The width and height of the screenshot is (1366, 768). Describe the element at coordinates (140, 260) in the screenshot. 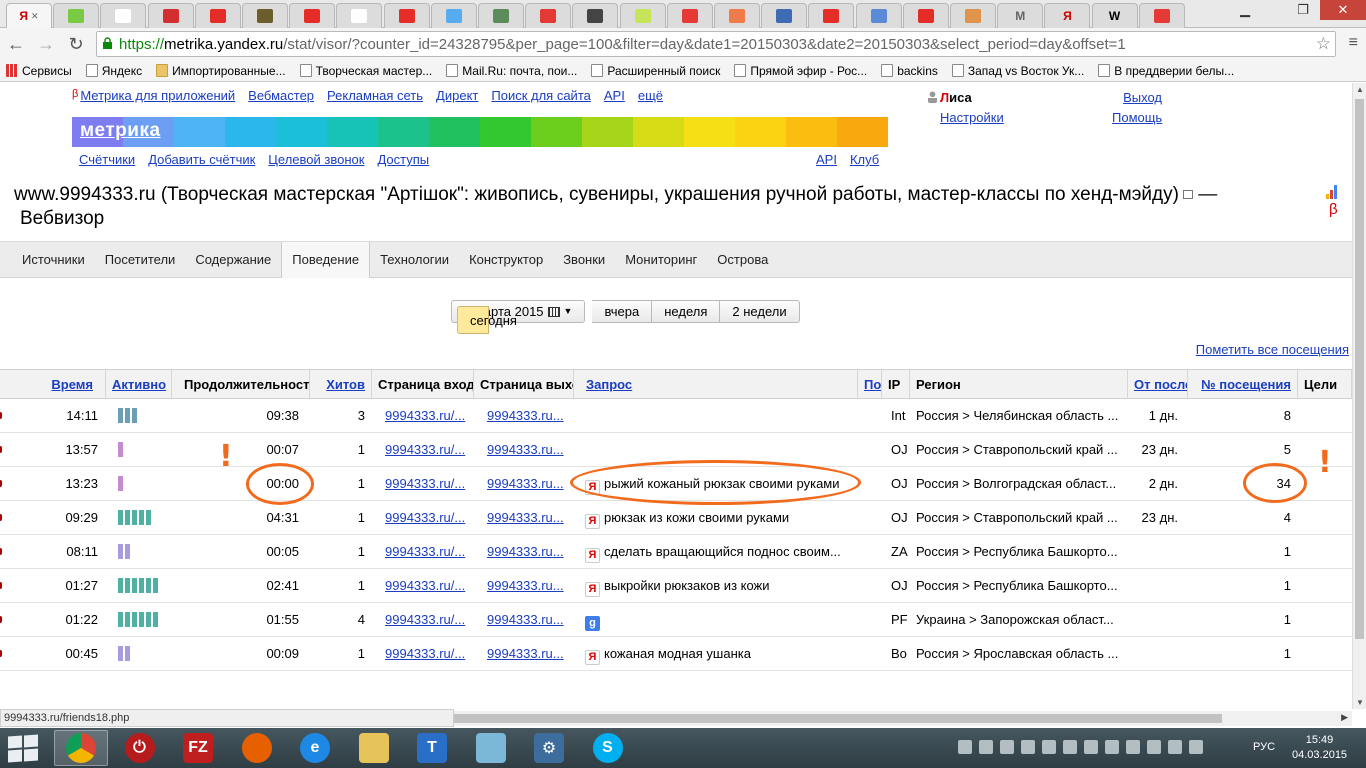

I see `menu-tab: Посетители` at that location.